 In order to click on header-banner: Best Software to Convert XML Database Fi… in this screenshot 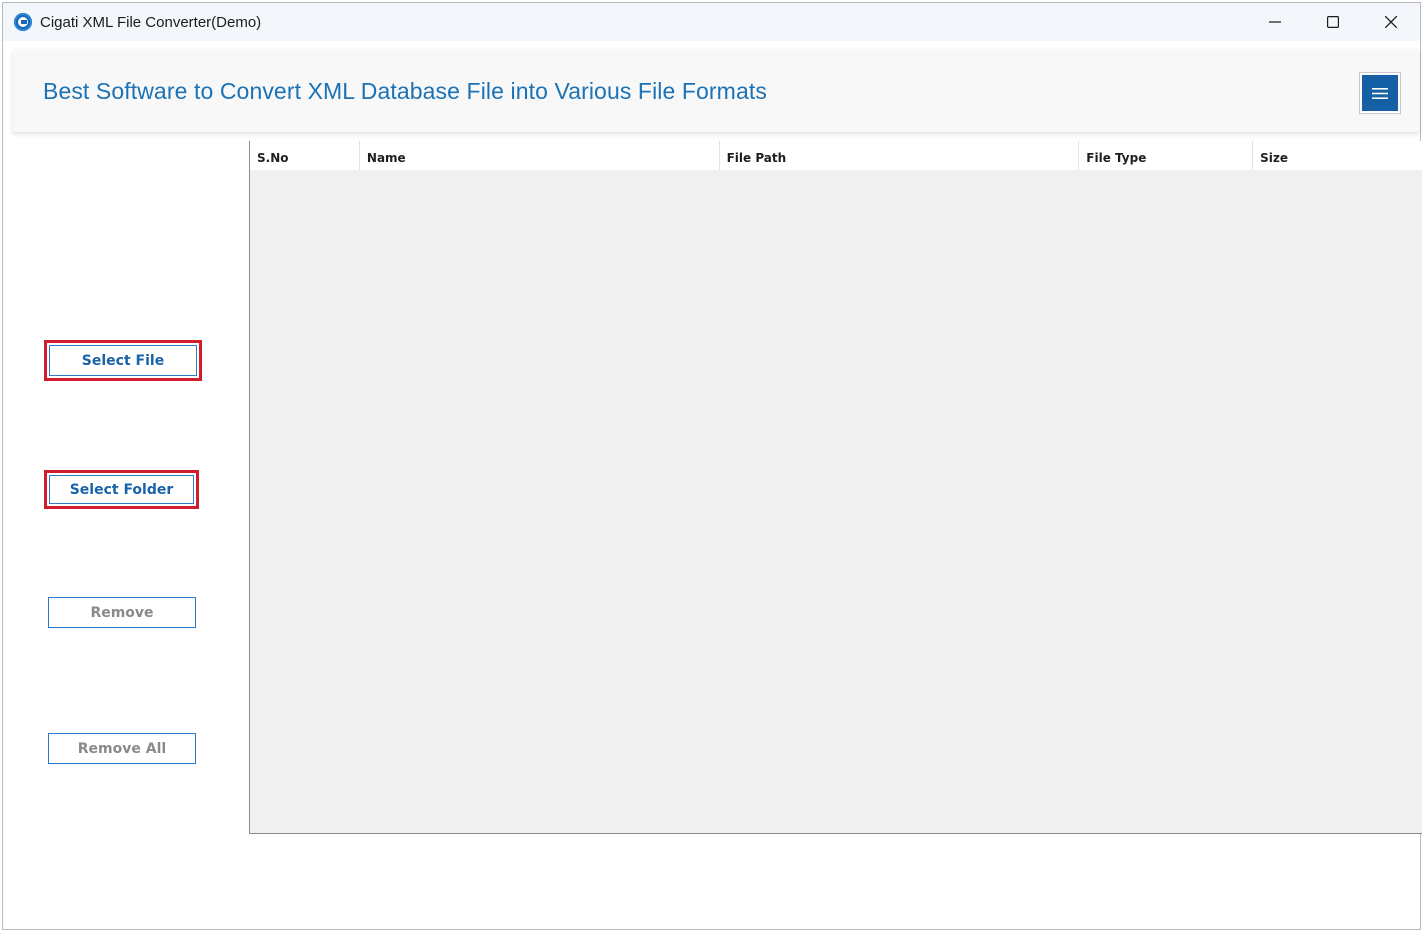, I will do `click(716, 91)`.